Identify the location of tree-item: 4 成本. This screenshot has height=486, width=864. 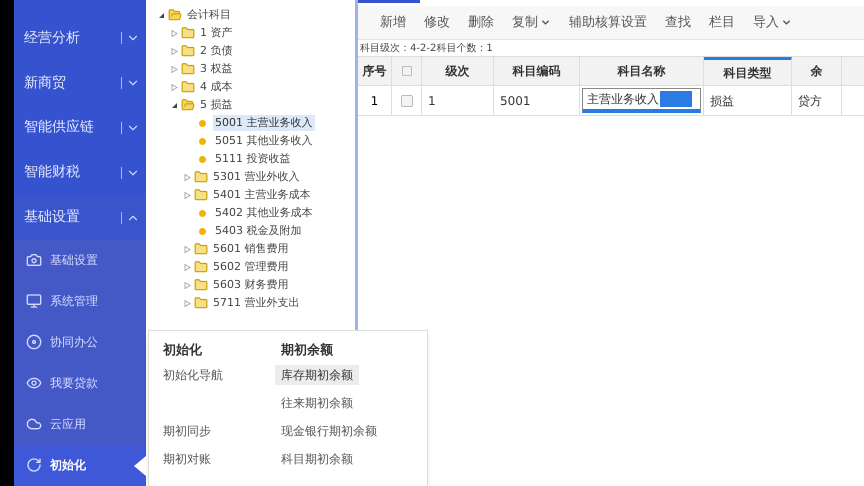
(216, 87).